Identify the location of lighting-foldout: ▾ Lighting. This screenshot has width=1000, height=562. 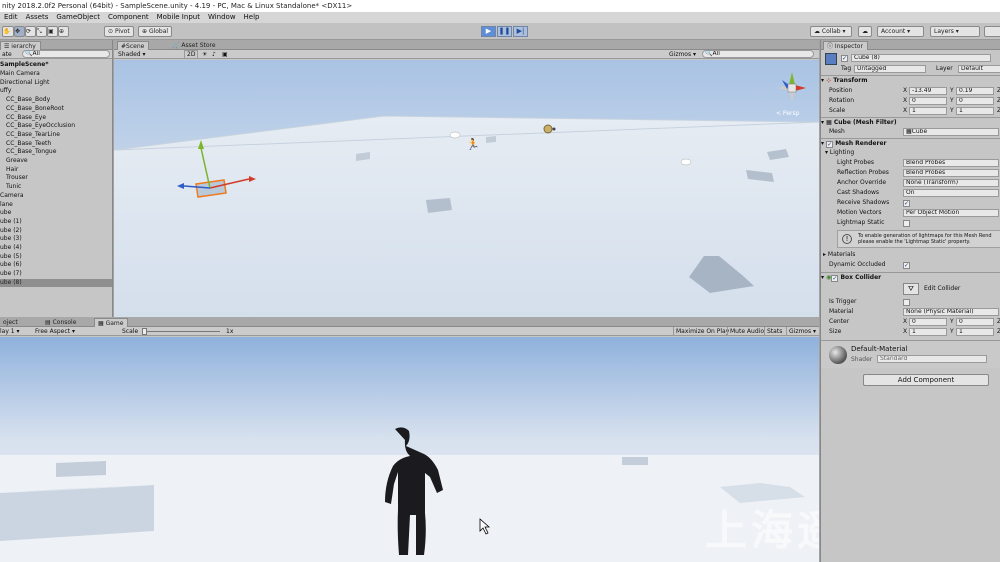
(839, 153).